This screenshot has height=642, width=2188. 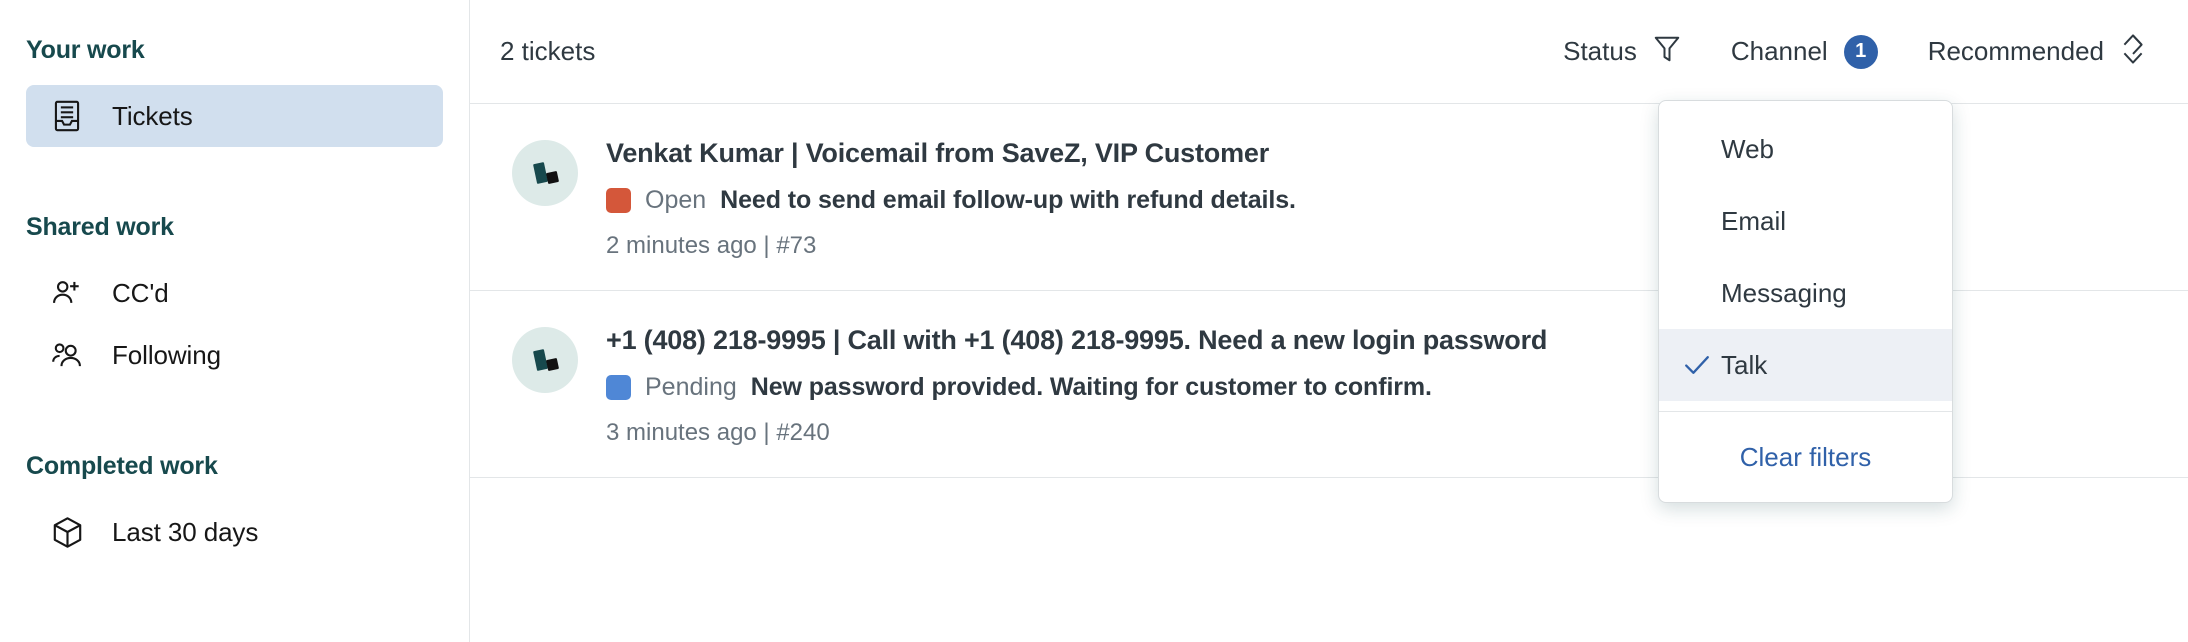 I want to click on sidebar-heading-completed-work: Completed work, so click(x=122, y=466).